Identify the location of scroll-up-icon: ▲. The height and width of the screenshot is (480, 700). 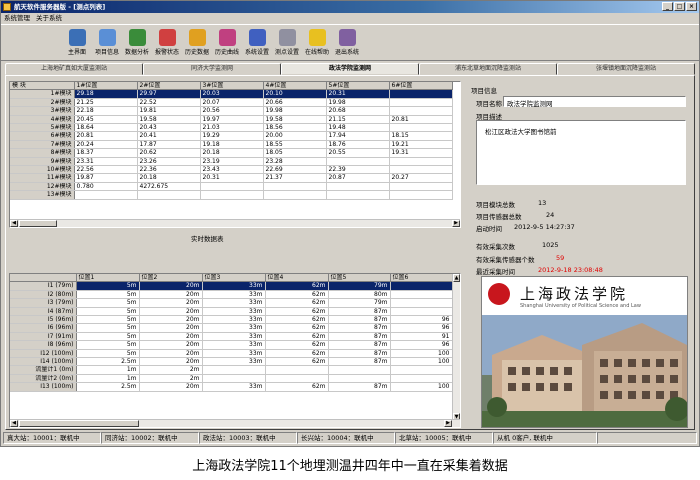
(456, 278).